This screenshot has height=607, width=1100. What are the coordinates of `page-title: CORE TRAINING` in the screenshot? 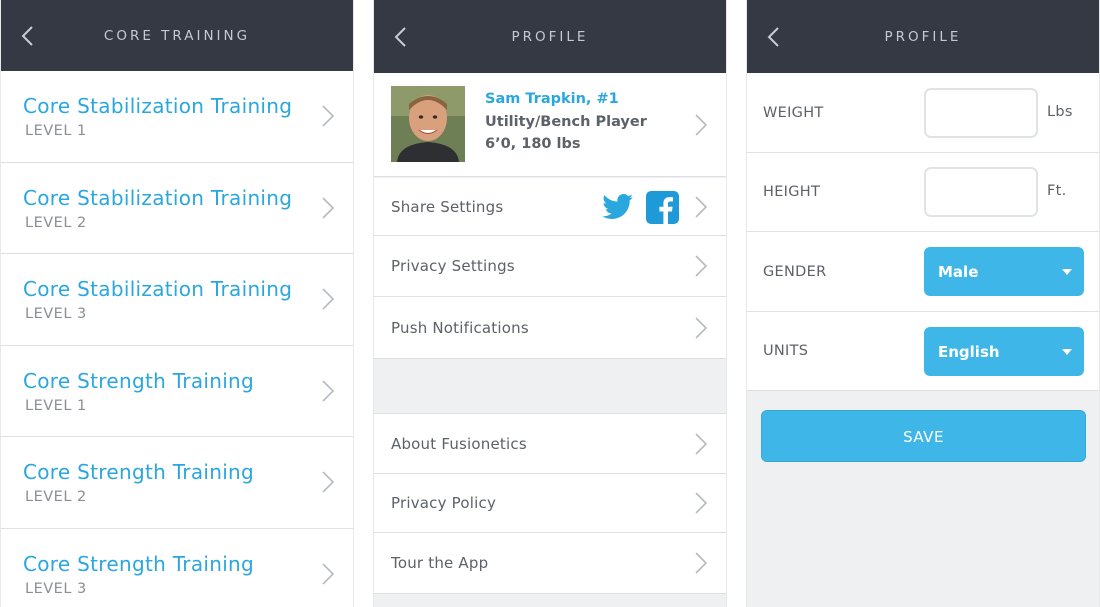 It's located at (177, 35).